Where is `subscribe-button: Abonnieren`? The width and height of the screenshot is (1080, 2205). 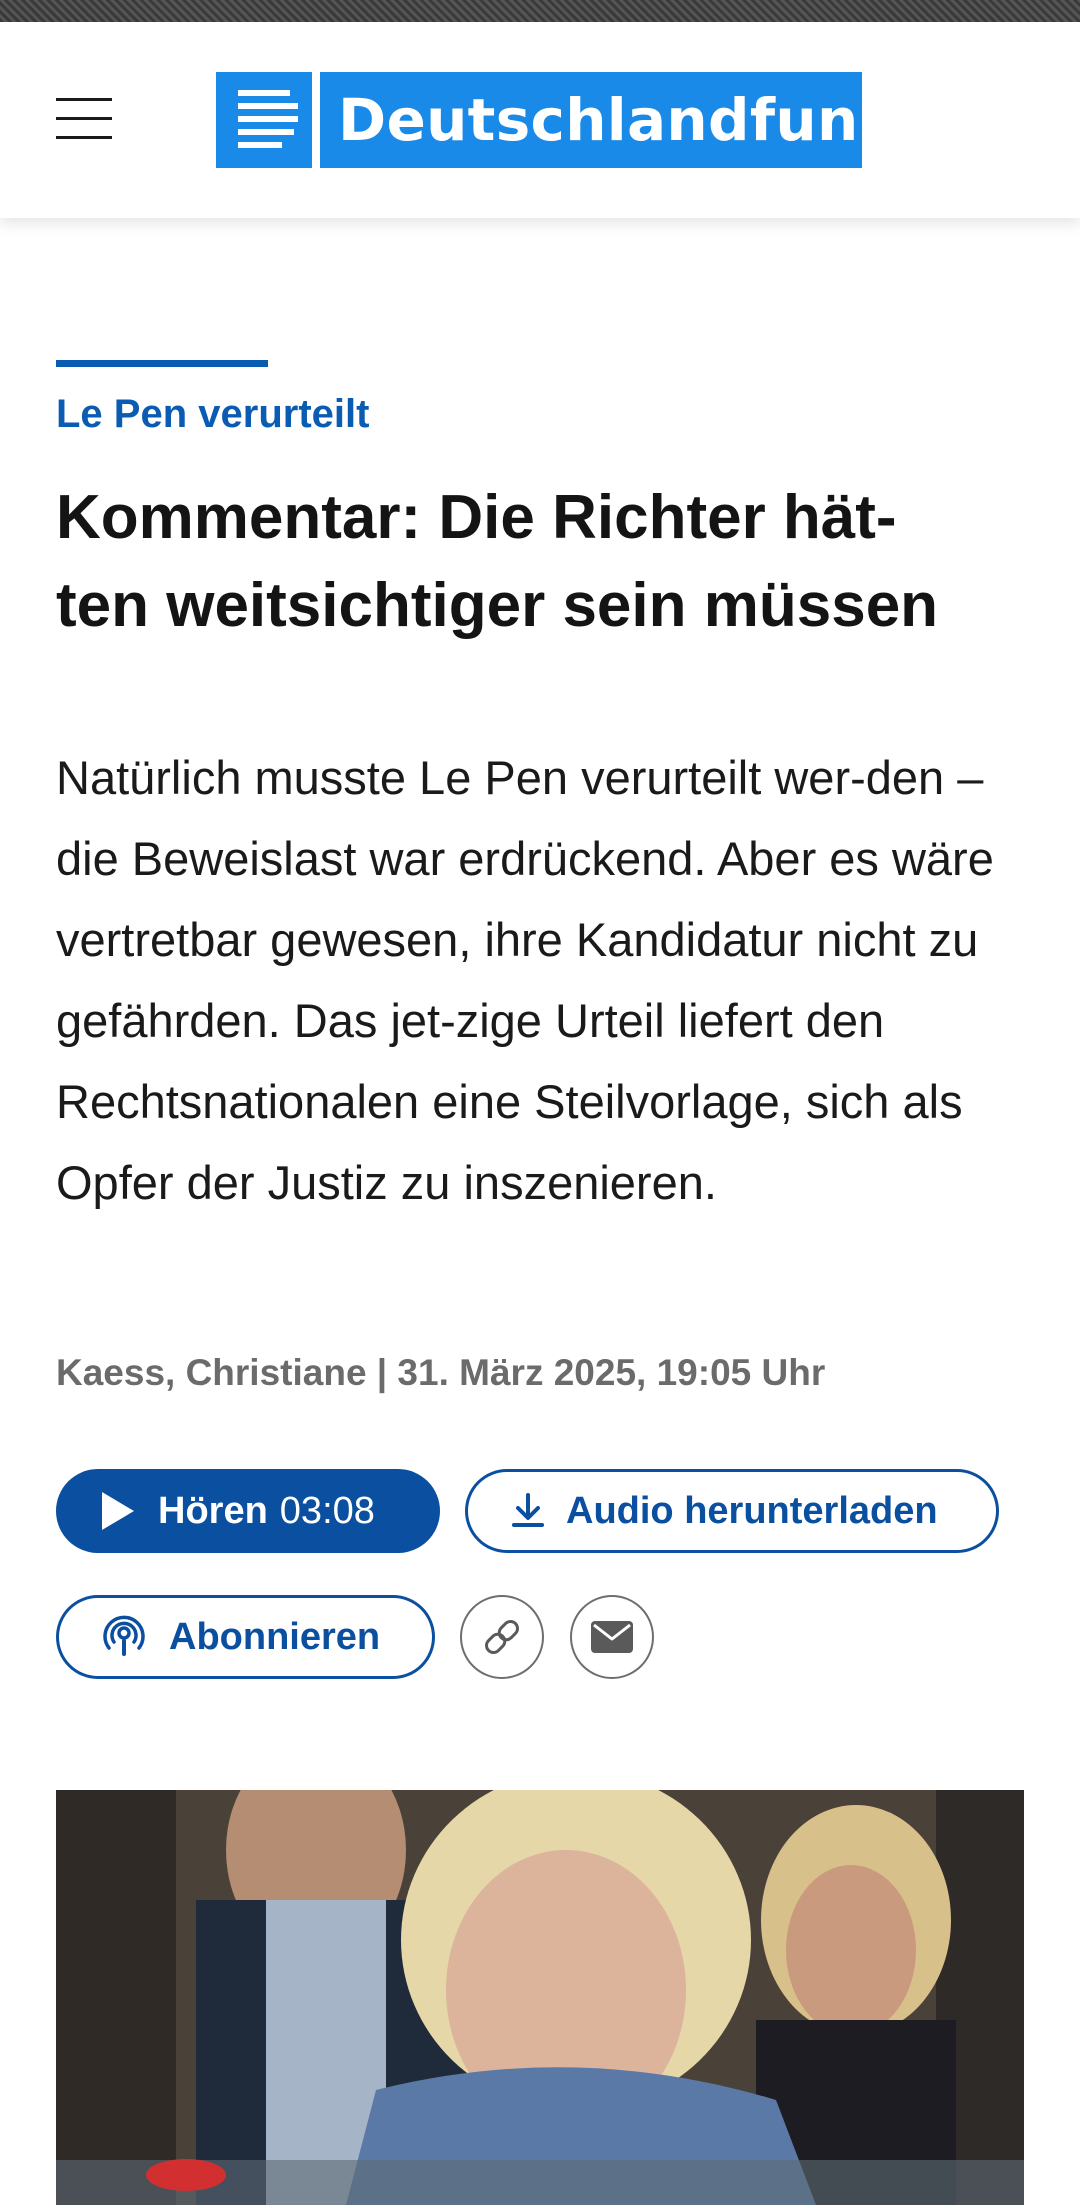
subscribe-button: Abonnieren is located at coordinates (245, 1637).